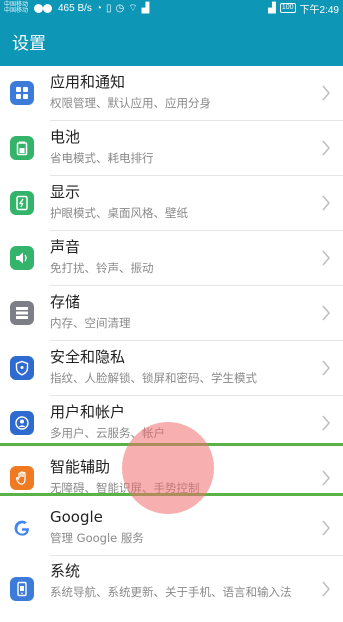 The height and width of the screenshot is (622, 343). Describe the element at coordinates (119, 213) in the screenshot. I see `item-subtitle: 护眼模式、桌面风格、壁纸` at that location.